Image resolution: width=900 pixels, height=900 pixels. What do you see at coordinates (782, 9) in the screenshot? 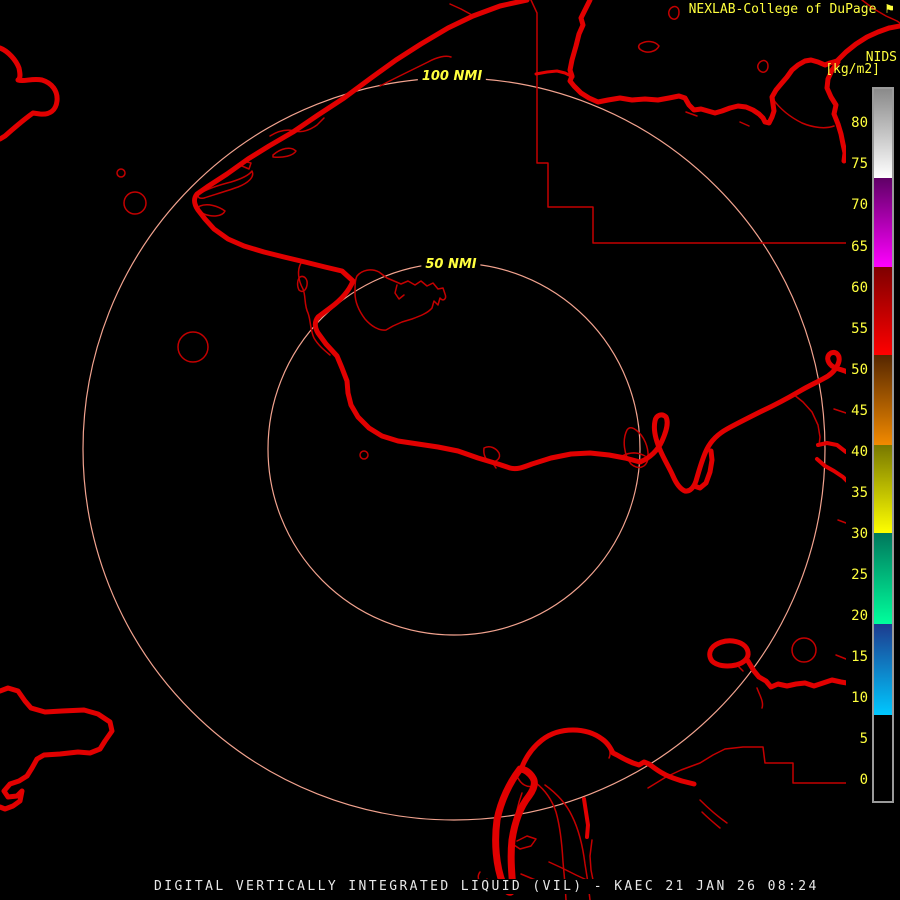
I see `brand-text: NEXLAB-College of DuPage` at bounding box center [782, 9].